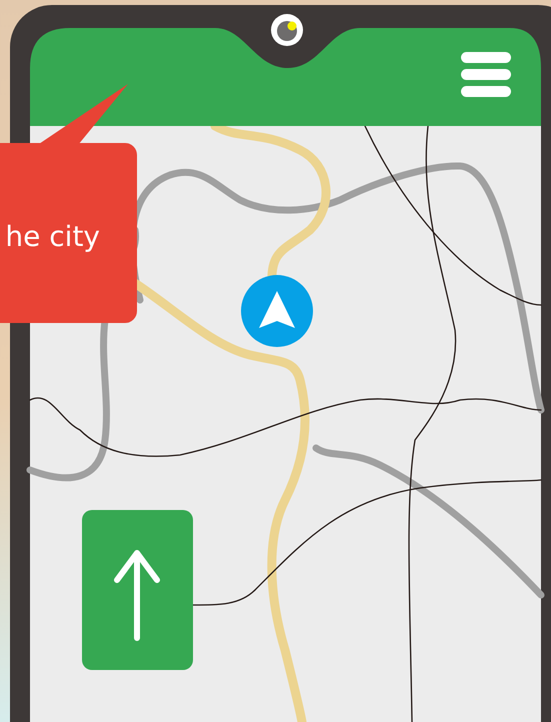  Describe the element at coordinates (277, 311) in the screenshot. I see `location-marker-icon` at that location.